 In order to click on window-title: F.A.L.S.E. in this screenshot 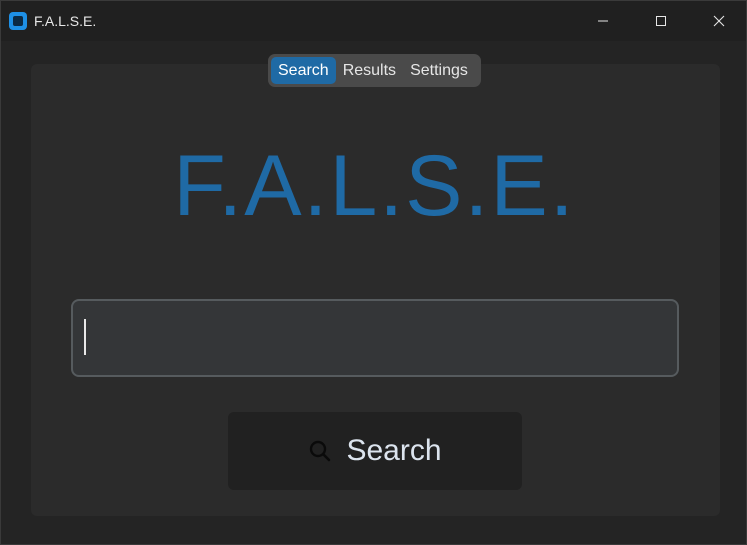, I will do `click(65, 21)`.